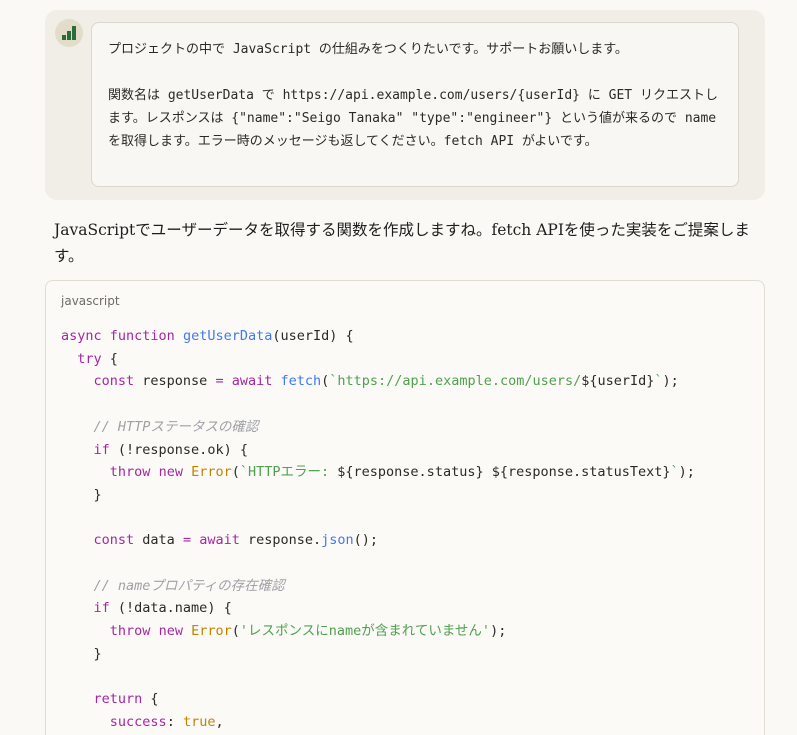  What do you see at coordinates (313, 336) in the screenshot?
I see `code-token: (userId) {` at bounding box center [313, 336].